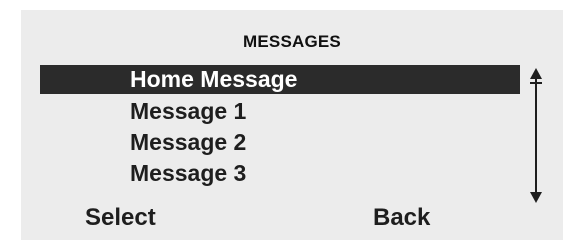 Image resolution: width=567 pixels, height=240 pixels. What do you see at coordinates (120, 218) in the screenshot?
I see `select-softkey: Select` at bounding box center [120, 218].